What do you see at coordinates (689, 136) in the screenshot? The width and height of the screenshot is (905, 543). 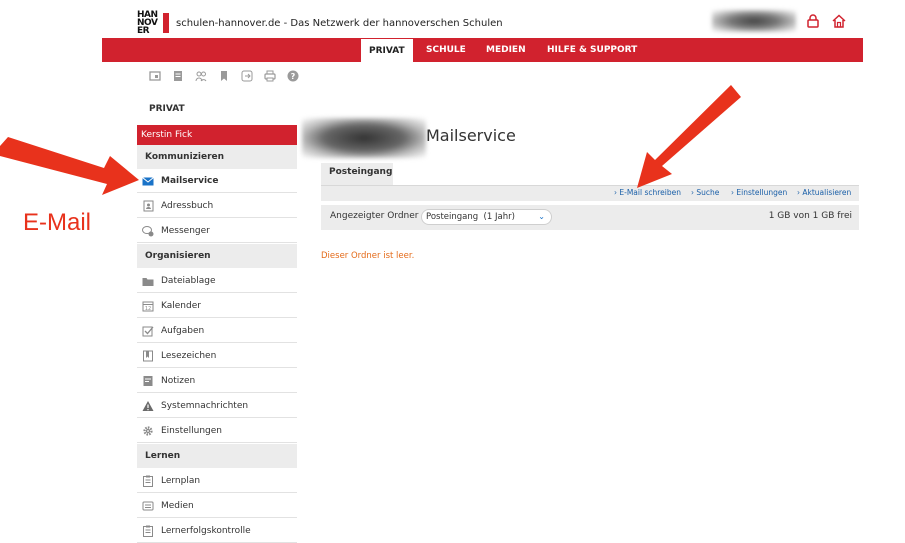 I see `annotation-arrow-right` at bounding box center [689, 136].